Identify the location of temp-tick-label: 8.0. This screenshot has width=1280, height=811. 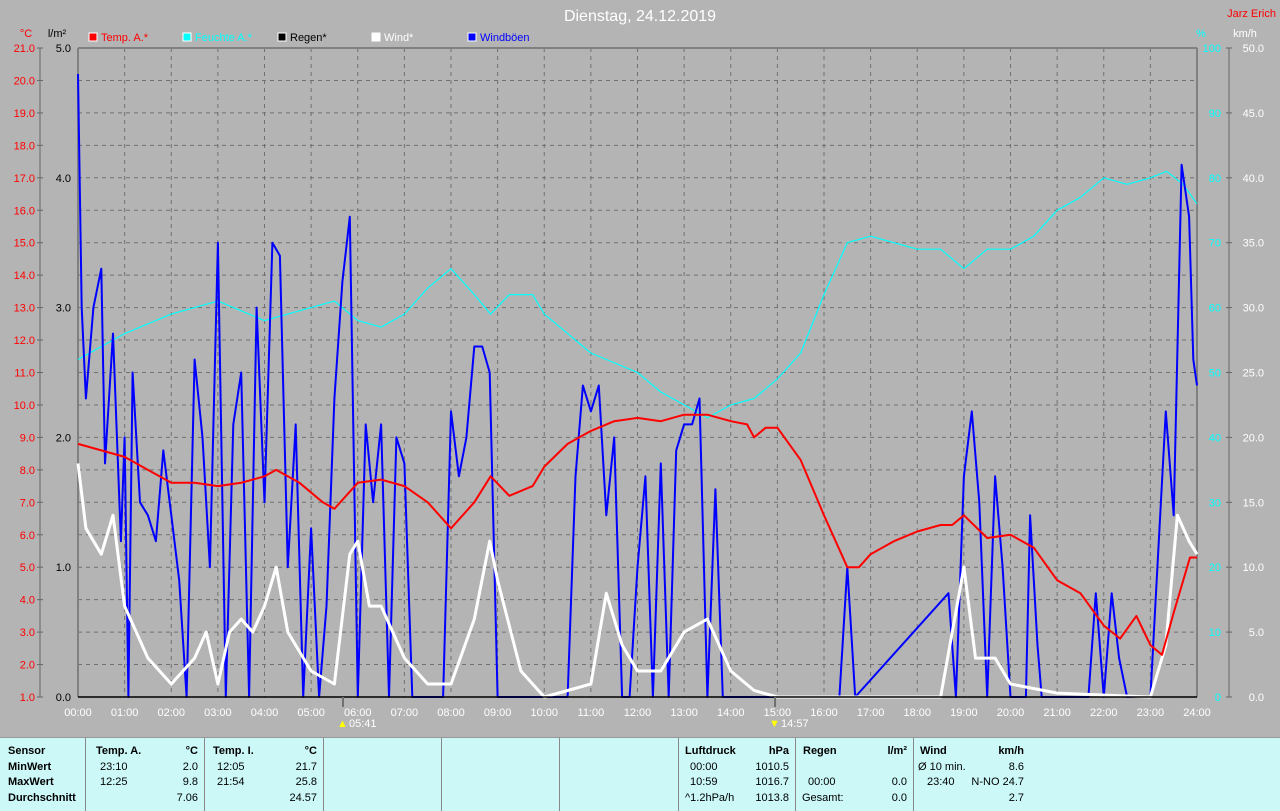
(27, 471).